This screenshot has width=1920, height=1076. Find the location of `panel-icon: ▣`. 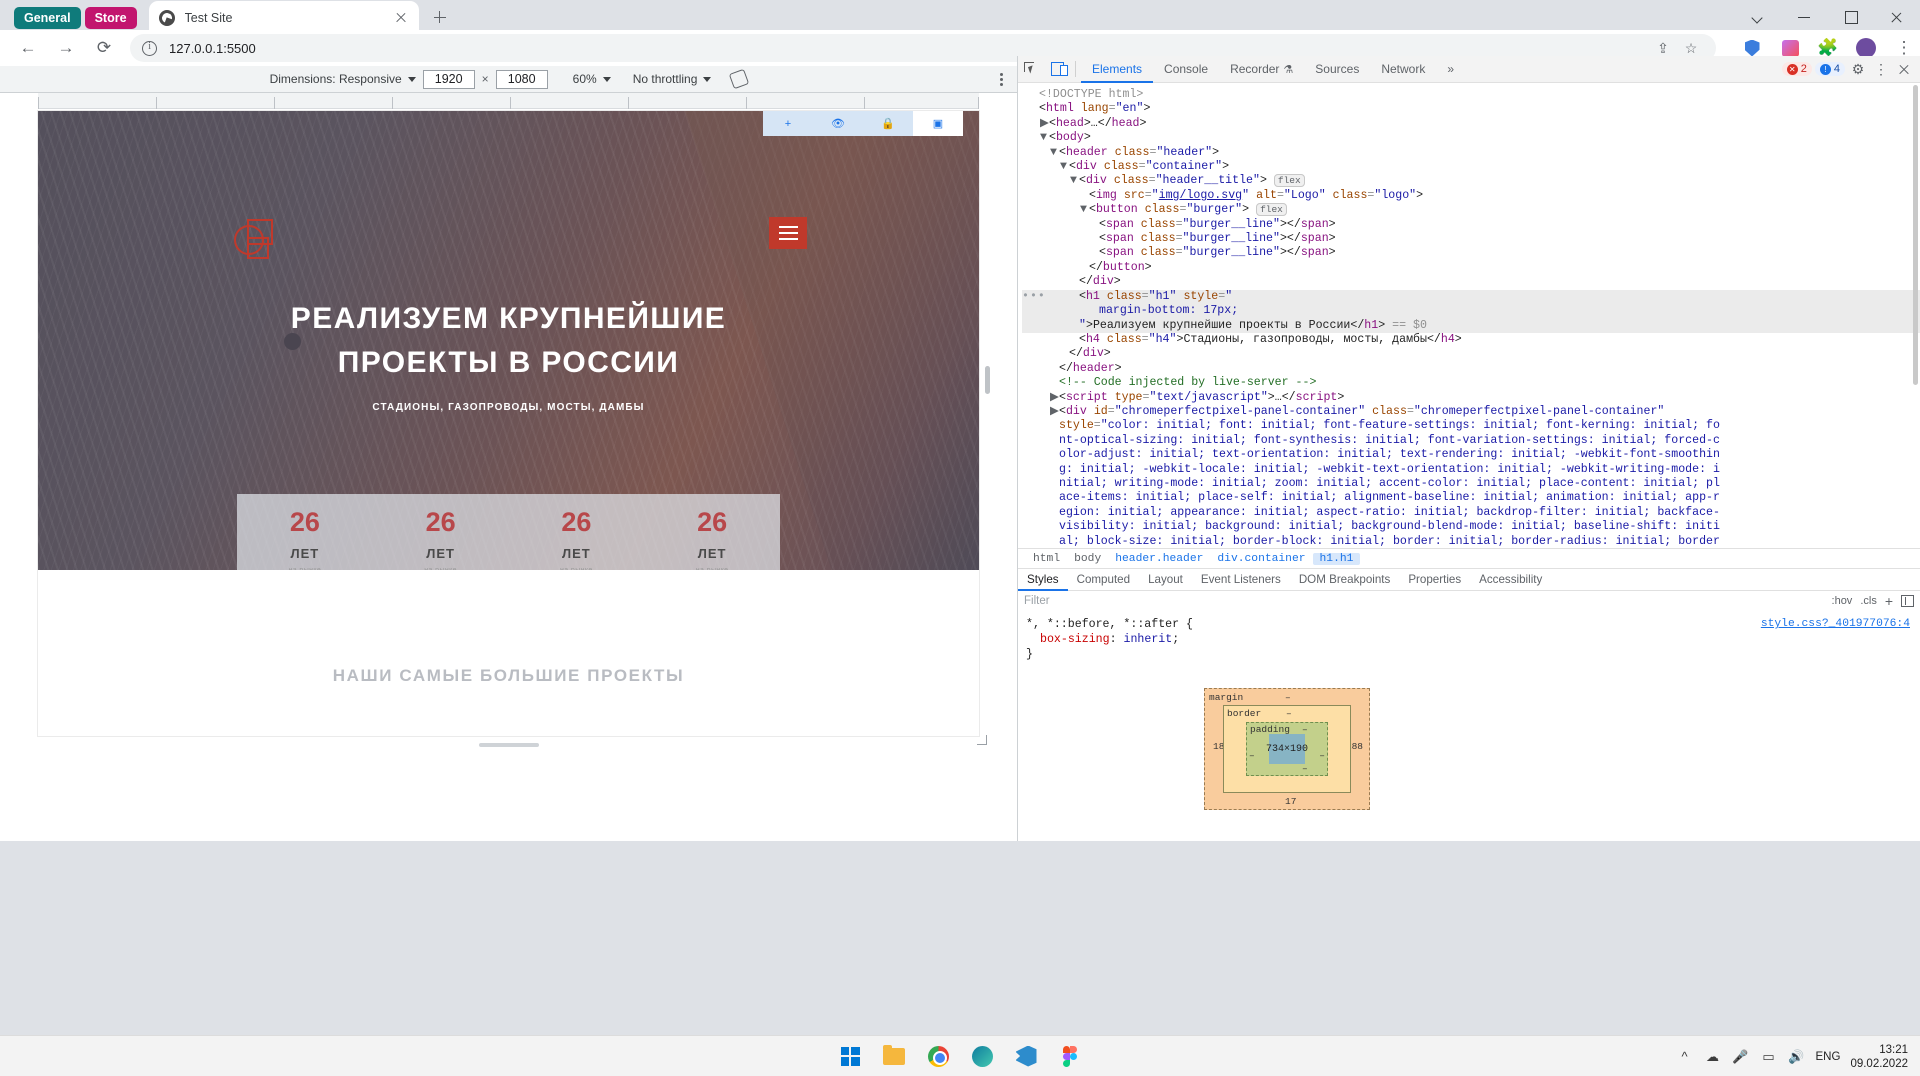

panel-icon: ▣ is located at coordinates (938, 123).